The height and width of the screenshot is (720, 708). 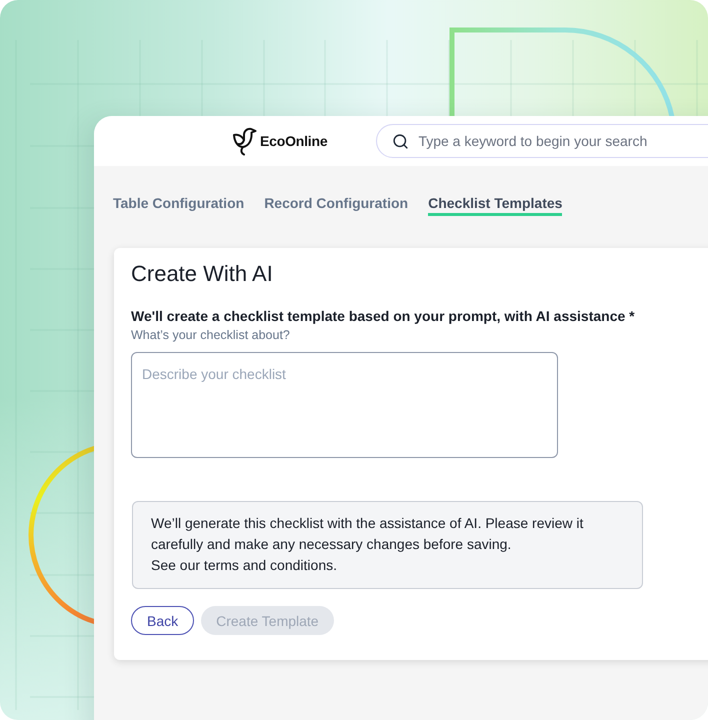 What do you see at coordinates (210, 335) in the screenshot?
I see `hint-text: What’s your checklist about?` at bounding box center [210, 335].